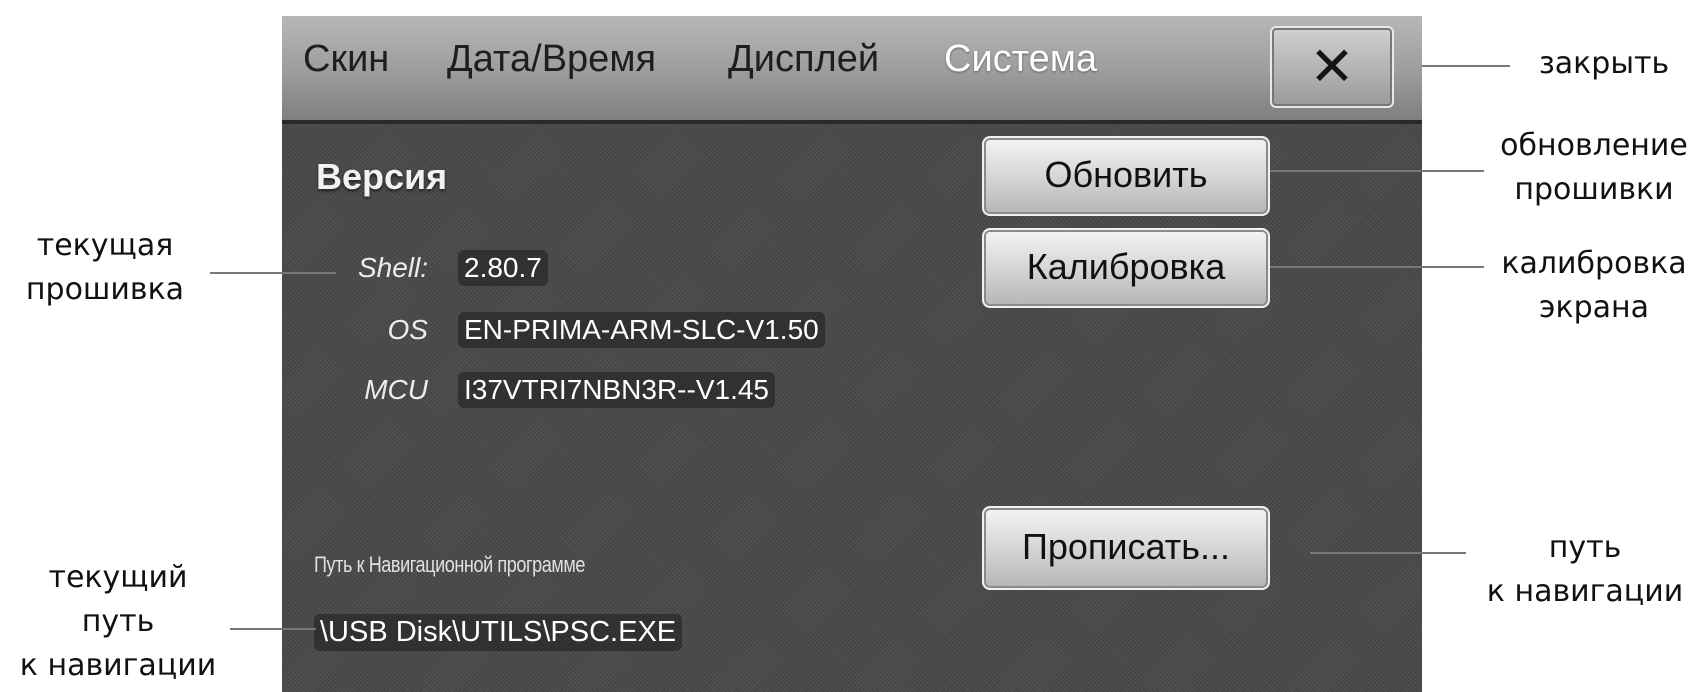 This screenshot has height=692, width=1703. I want to click on shell-version: 2.80.7, so click(503, 268).